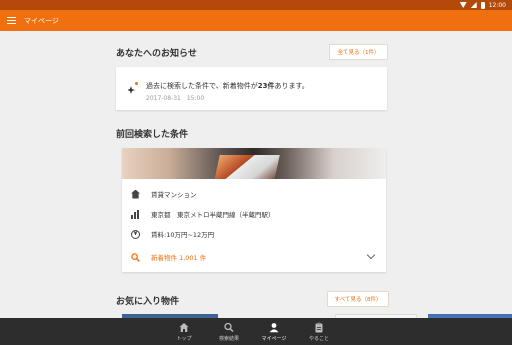  I want to click on building-icon, so click(135, 214).